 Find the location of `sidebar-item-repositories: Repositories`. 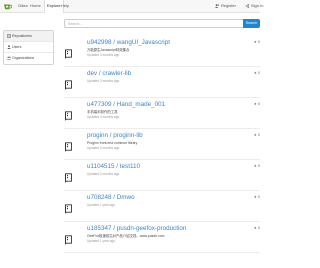

sidebar-item-repositories: Repositories is located at coordinates (28, 36).